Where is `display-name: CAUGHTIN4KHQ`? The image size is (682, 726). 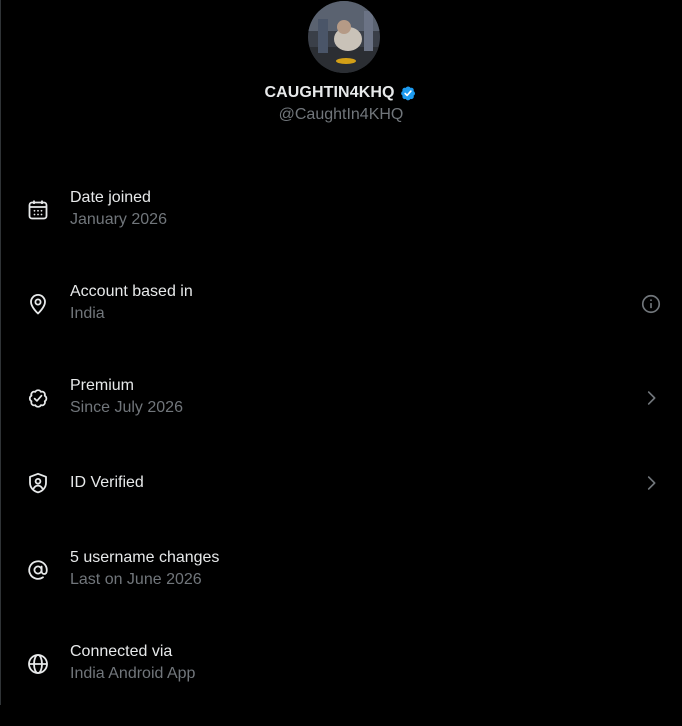
display-name: CAUGHTIN4KHQ is located at coordinates (329, 92).